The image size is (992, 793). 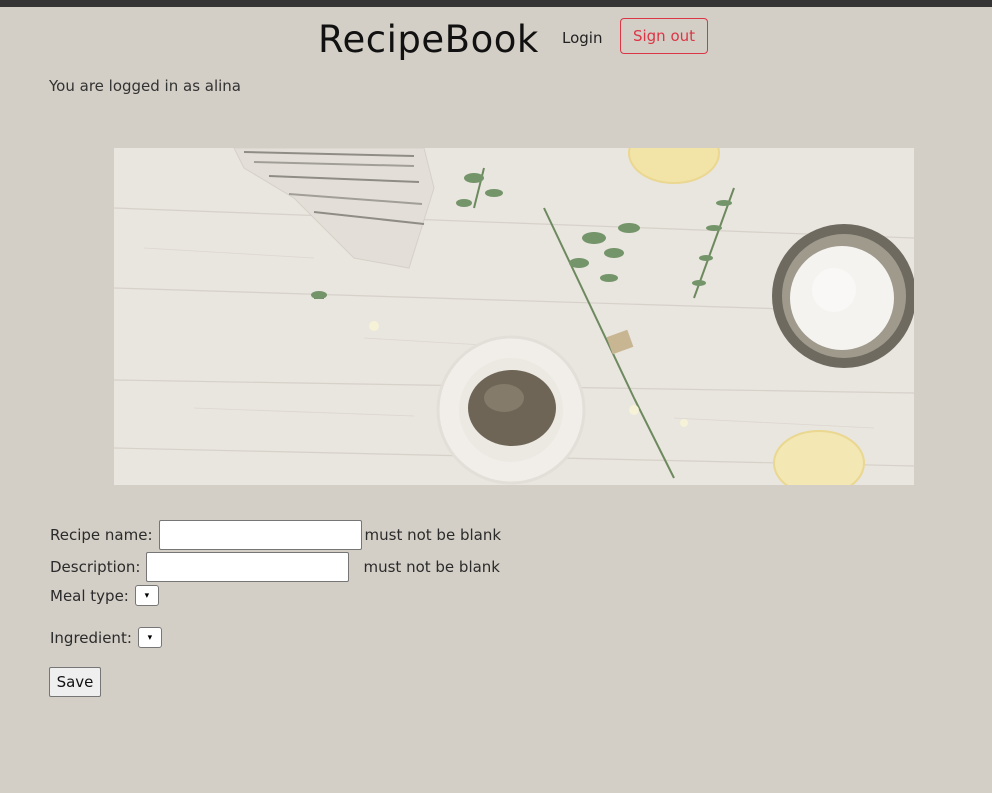 I want to click on meal-type-label: Meal type:, so click(x=89, y=595).